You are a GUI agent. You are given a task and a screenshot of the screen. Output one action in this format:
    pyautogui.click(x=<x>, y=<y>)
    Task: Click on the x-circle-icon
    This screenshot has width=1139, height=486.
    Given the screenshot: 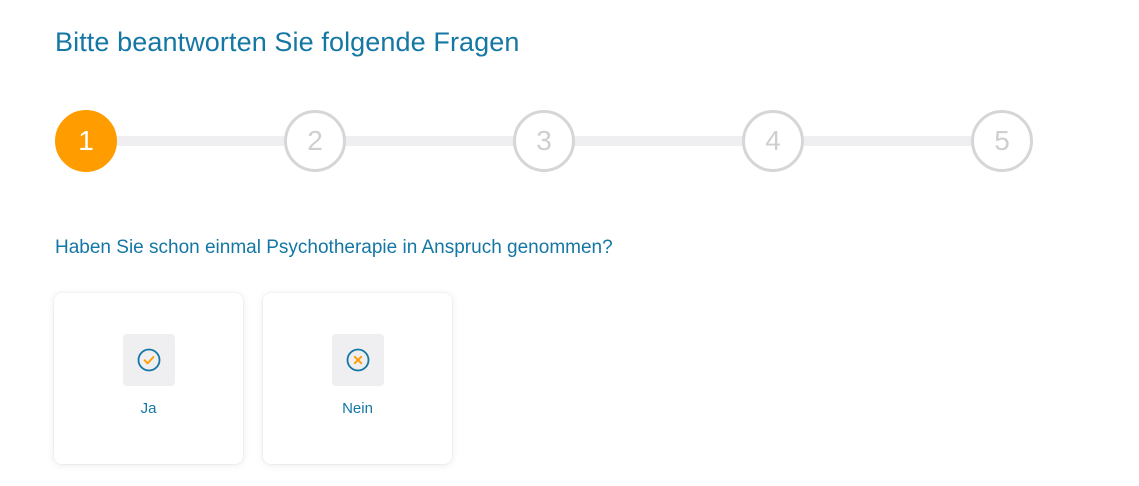 What is the action you would take?
    pyautogui.click(x=357, y=360)
    